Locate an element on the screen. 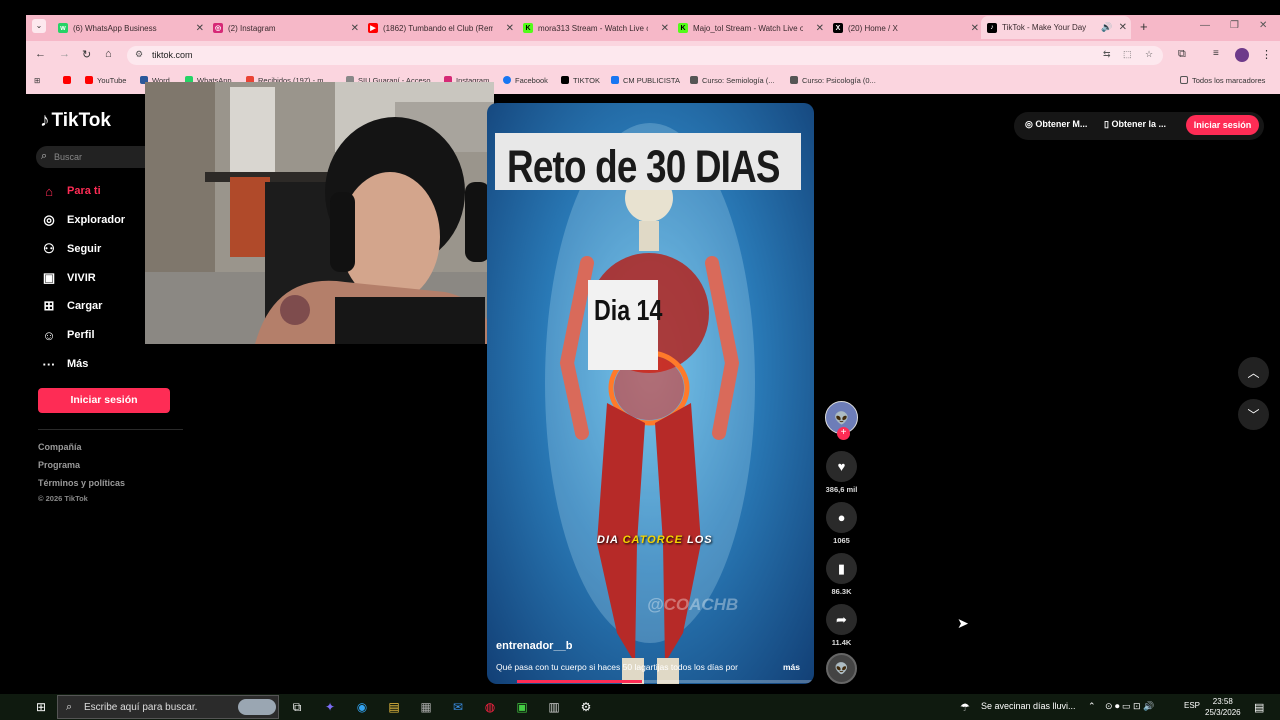  taskbar-search: ⌕ Escribe aquí para buscar. is located at coordinates (168, 707).